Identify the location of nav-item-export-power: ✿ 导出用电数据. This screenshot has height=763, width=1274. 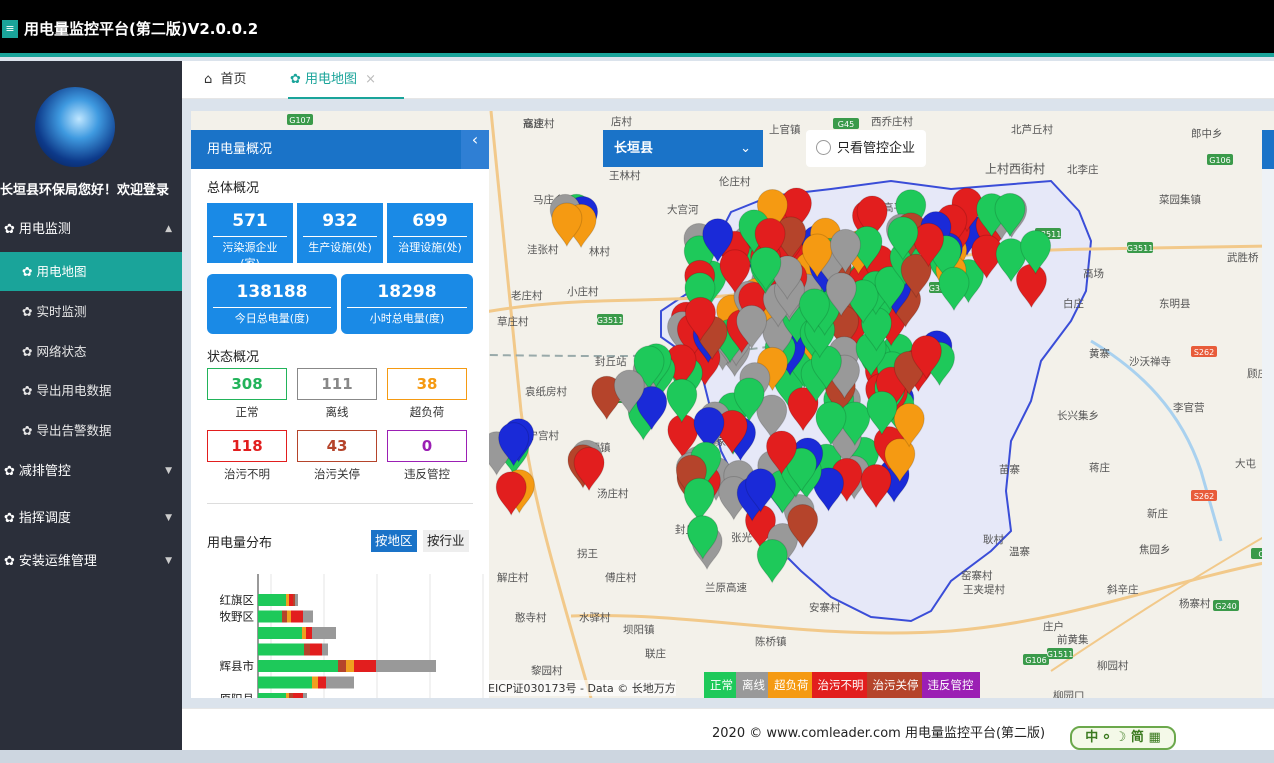
(91, 390).